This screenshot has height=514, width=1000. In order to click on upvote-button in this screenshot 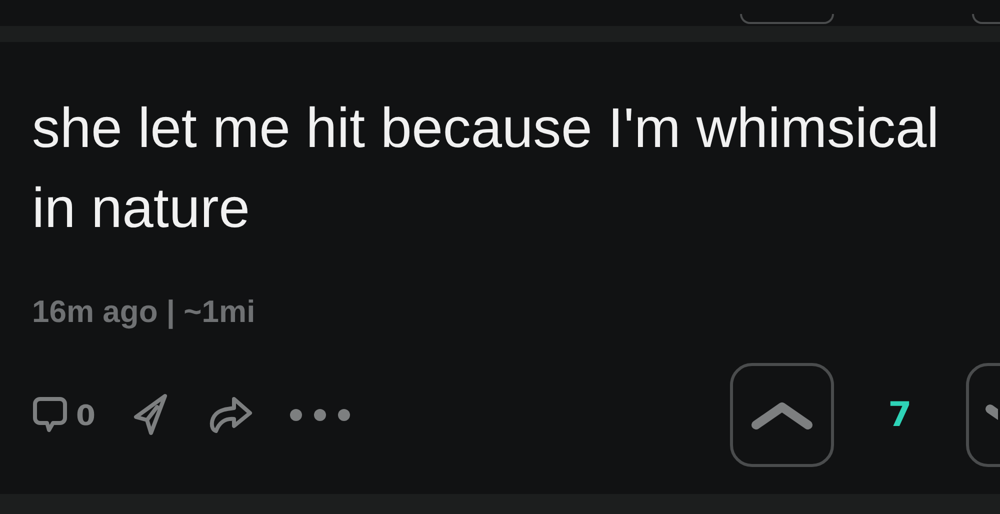, I will do `click(782, 415)`.